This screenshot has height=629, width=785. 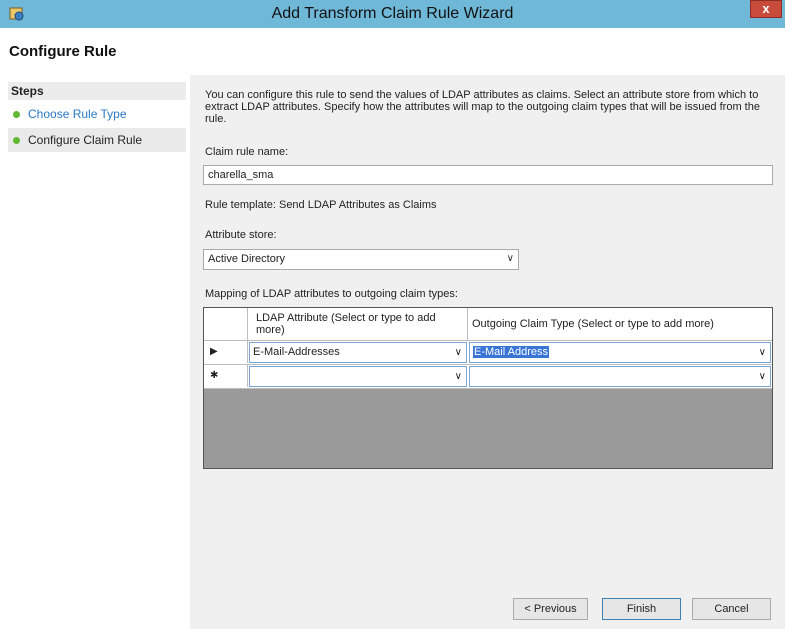 I want to click on step-label: Configure Claim Rule, so click(x=85, y=140).